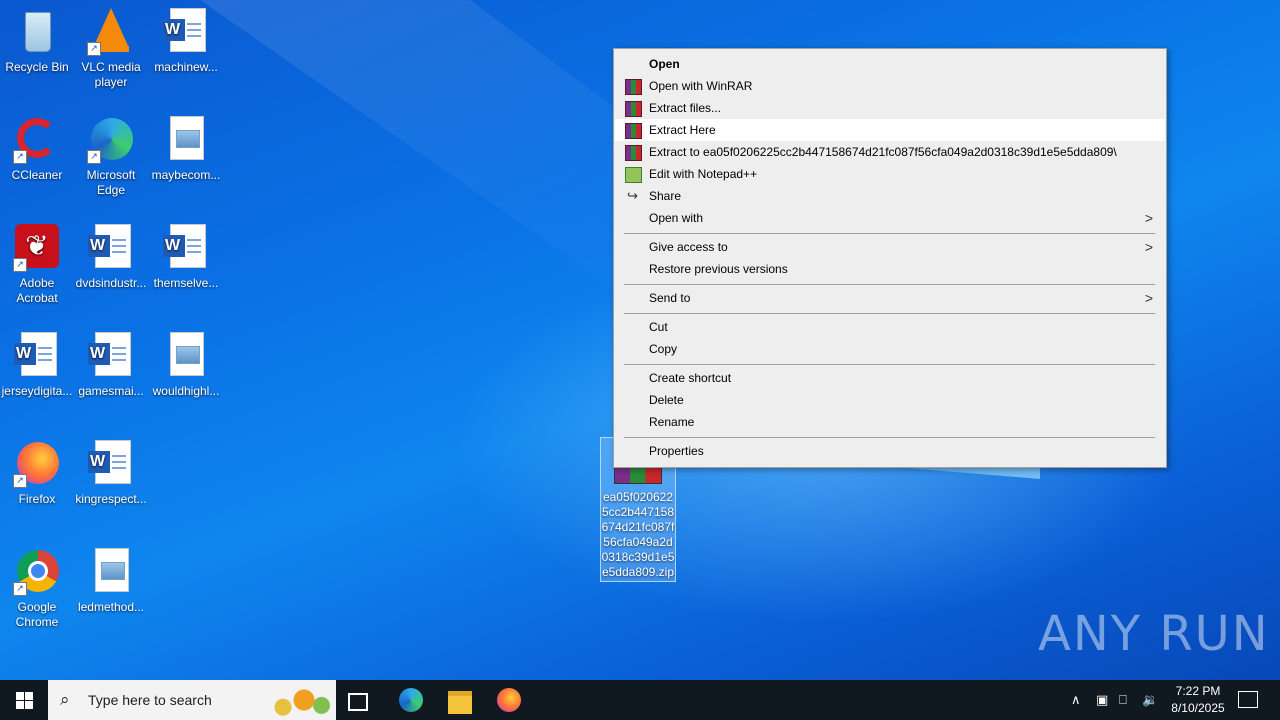  Describe the element at coordinates (460, 702) in the screenshot. I see `file-explorer-icon` at that location.